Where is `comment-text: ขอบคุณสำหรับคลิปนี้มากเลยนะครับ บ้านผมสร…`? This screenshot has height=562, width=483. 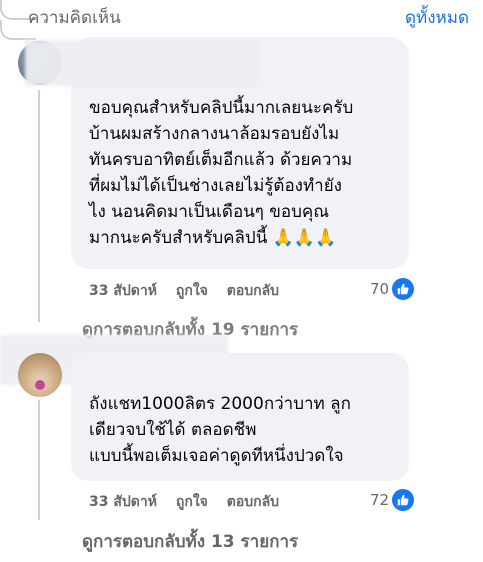 comment-text: ขอบคุณสำหรับคลิปนี้มากเลยนะครับ บ้านผมสร… is located at coordinates (221, 173).